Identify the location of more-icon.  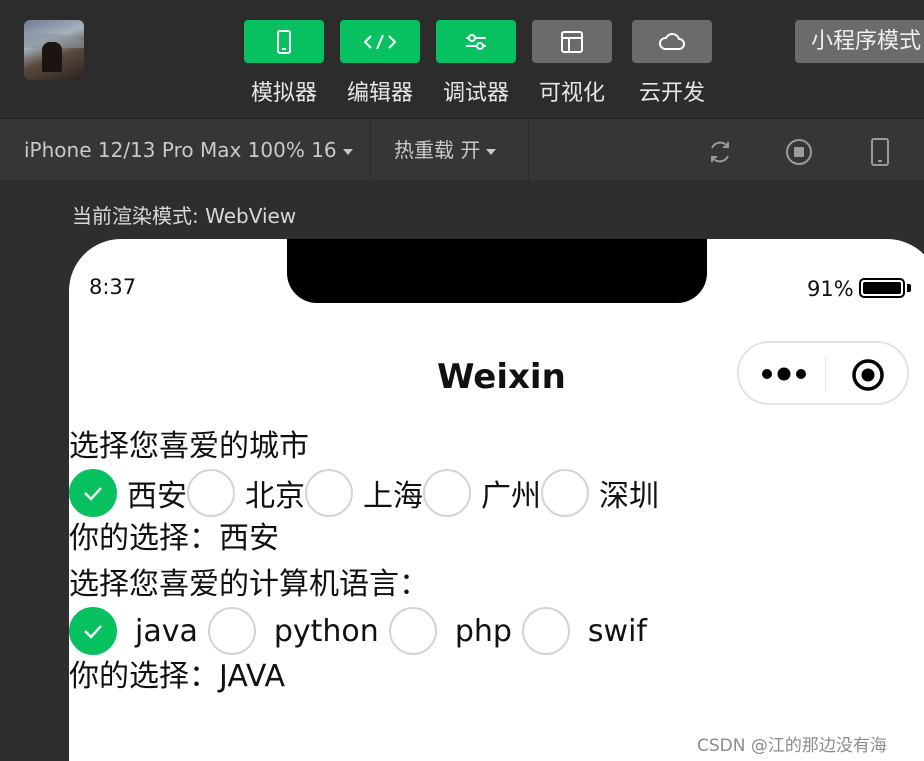
(785, 374).